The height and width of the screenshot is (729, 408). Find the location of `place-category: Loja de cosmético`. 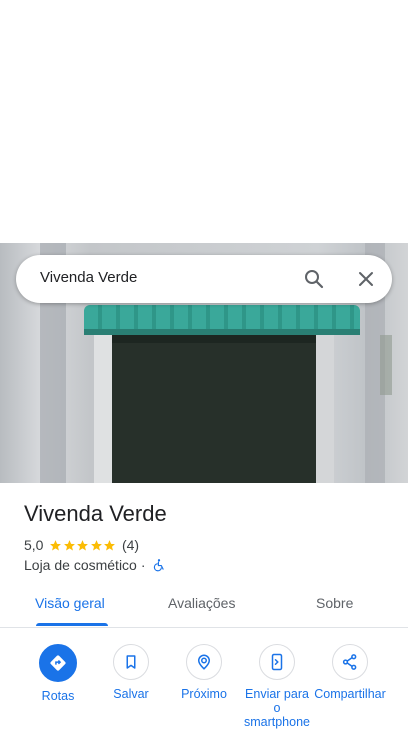

place-category: Loja de cosmético is located at coordinates (80, 565).